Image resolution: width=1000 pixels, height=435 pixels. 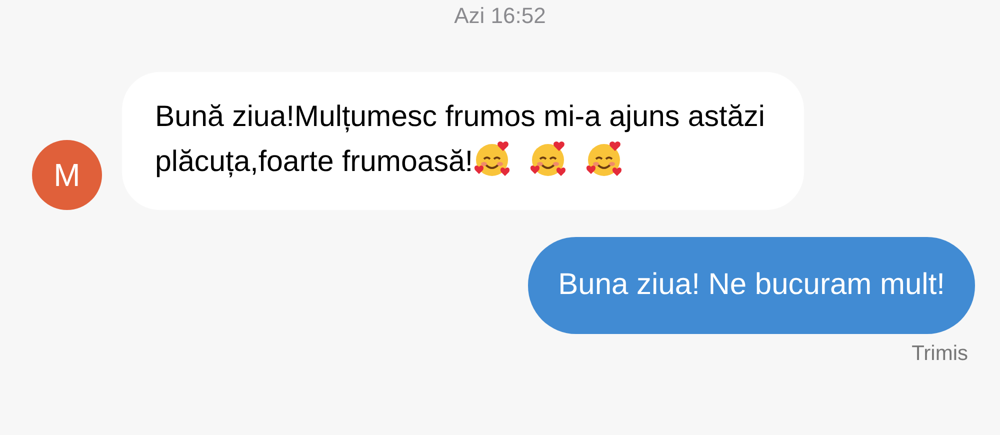 What do you see at coordinates (940, 354) in the screenshot?
I see `delivery-status: Trimis` at bounding box center [940, 354].